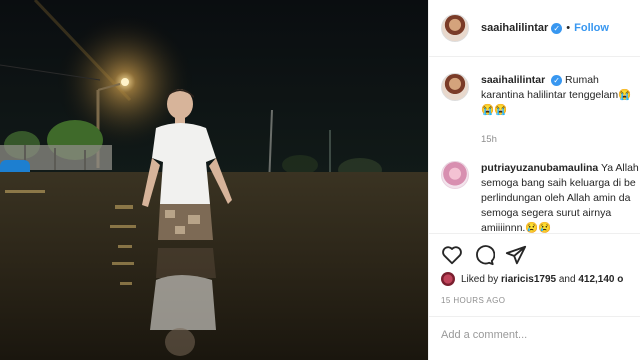  I want to click on share-icon, so click(516, 255).